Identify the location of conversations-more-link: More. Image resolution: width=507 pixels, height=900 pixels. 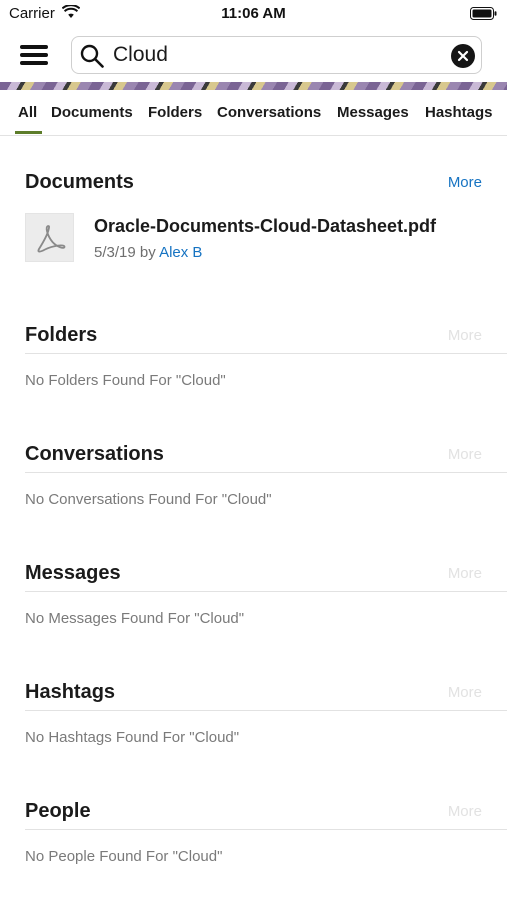
(464, 454).